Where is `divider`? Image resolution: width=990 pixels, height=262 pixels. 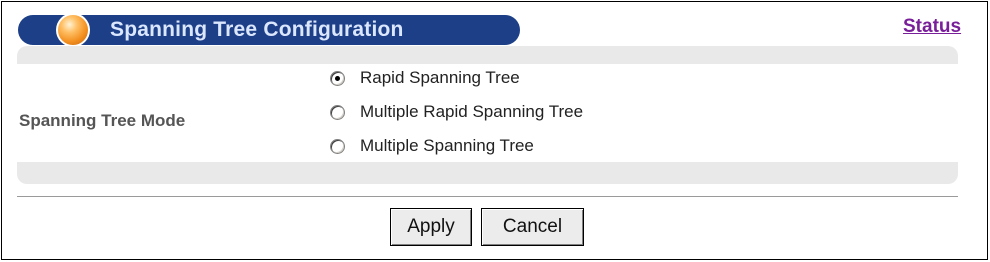
divider is located at coordinates (487, 196).